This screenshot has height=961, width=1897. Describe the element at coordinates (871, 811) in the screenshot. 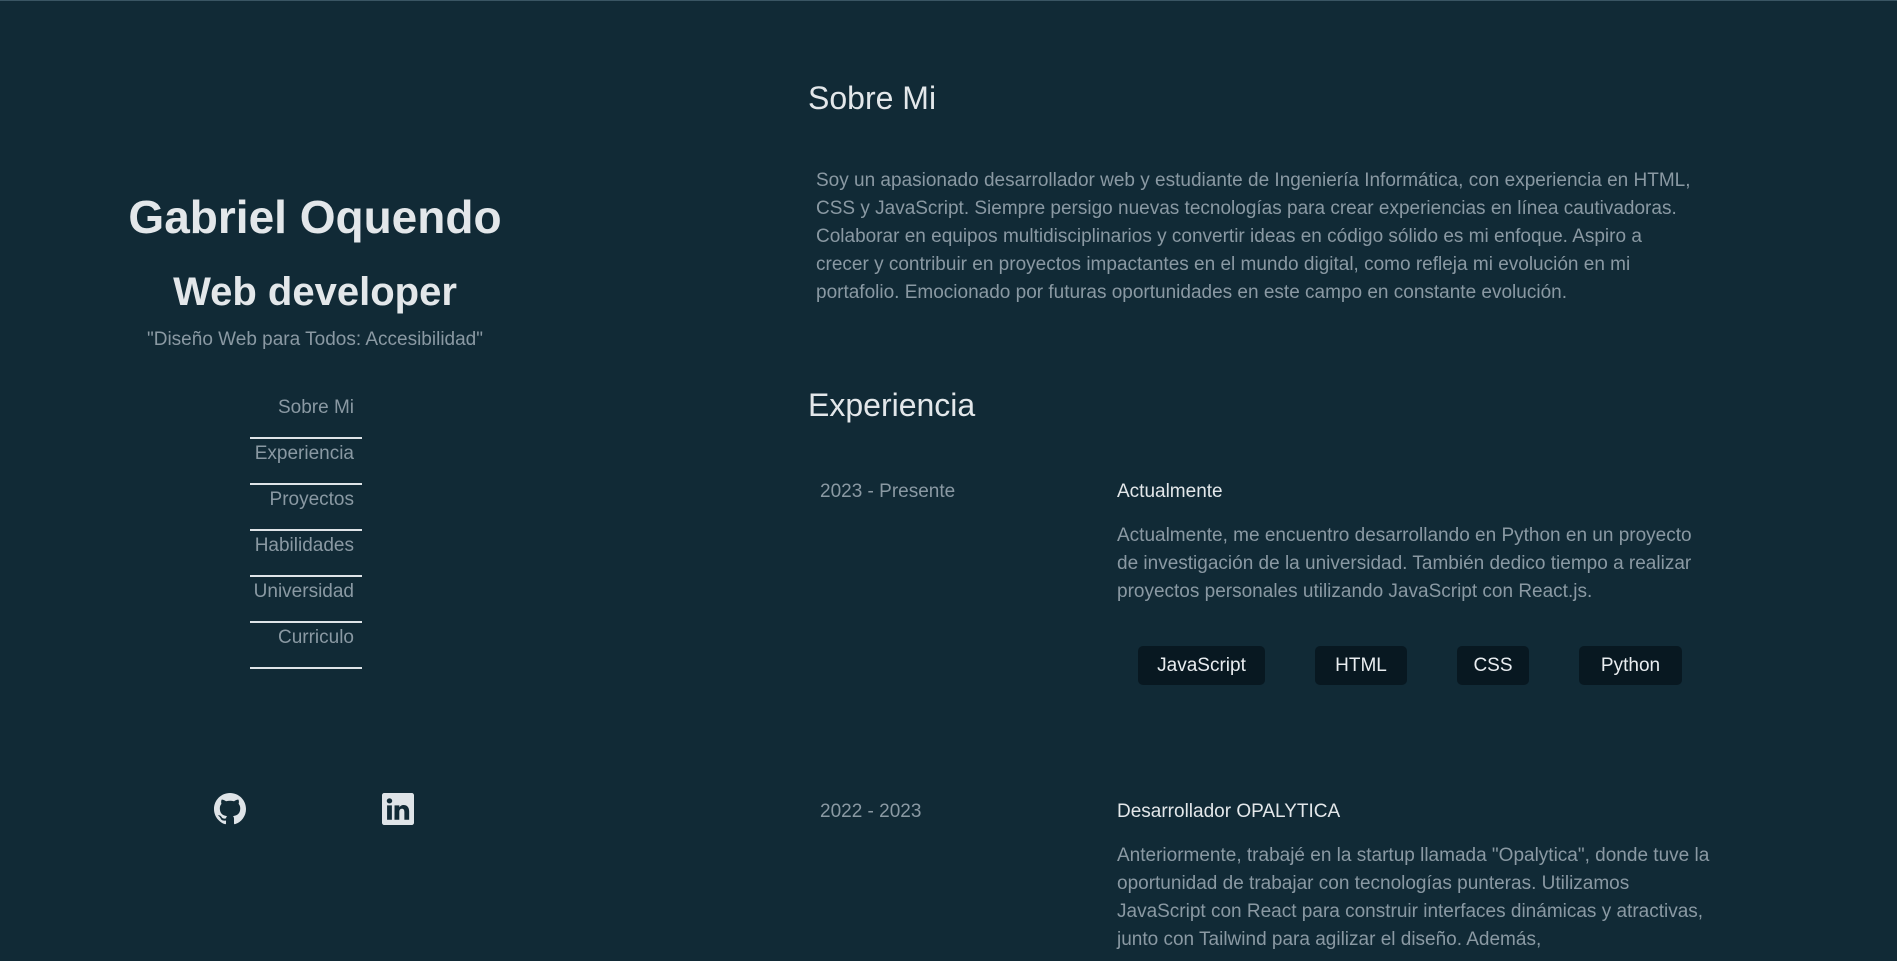

I see `experience-period: 2022 - 2023` at that location.